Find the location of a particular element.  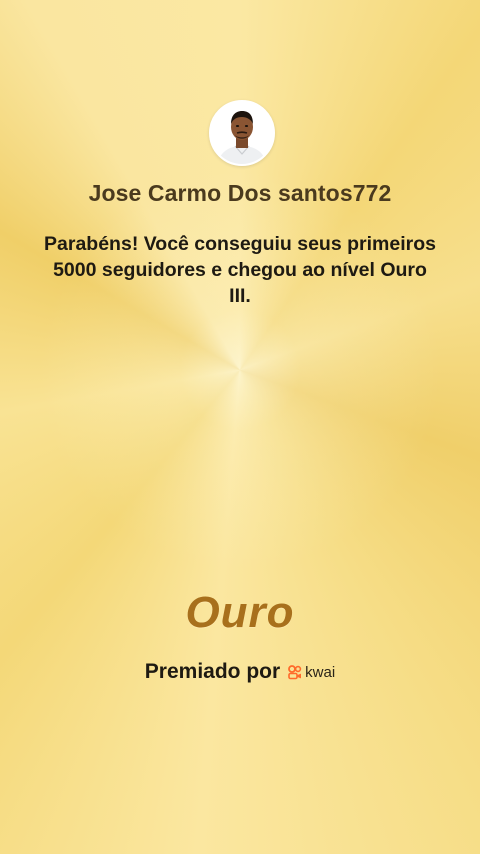

awarded-by-row: Premiado por kwai is located at coordinates (240, 672).